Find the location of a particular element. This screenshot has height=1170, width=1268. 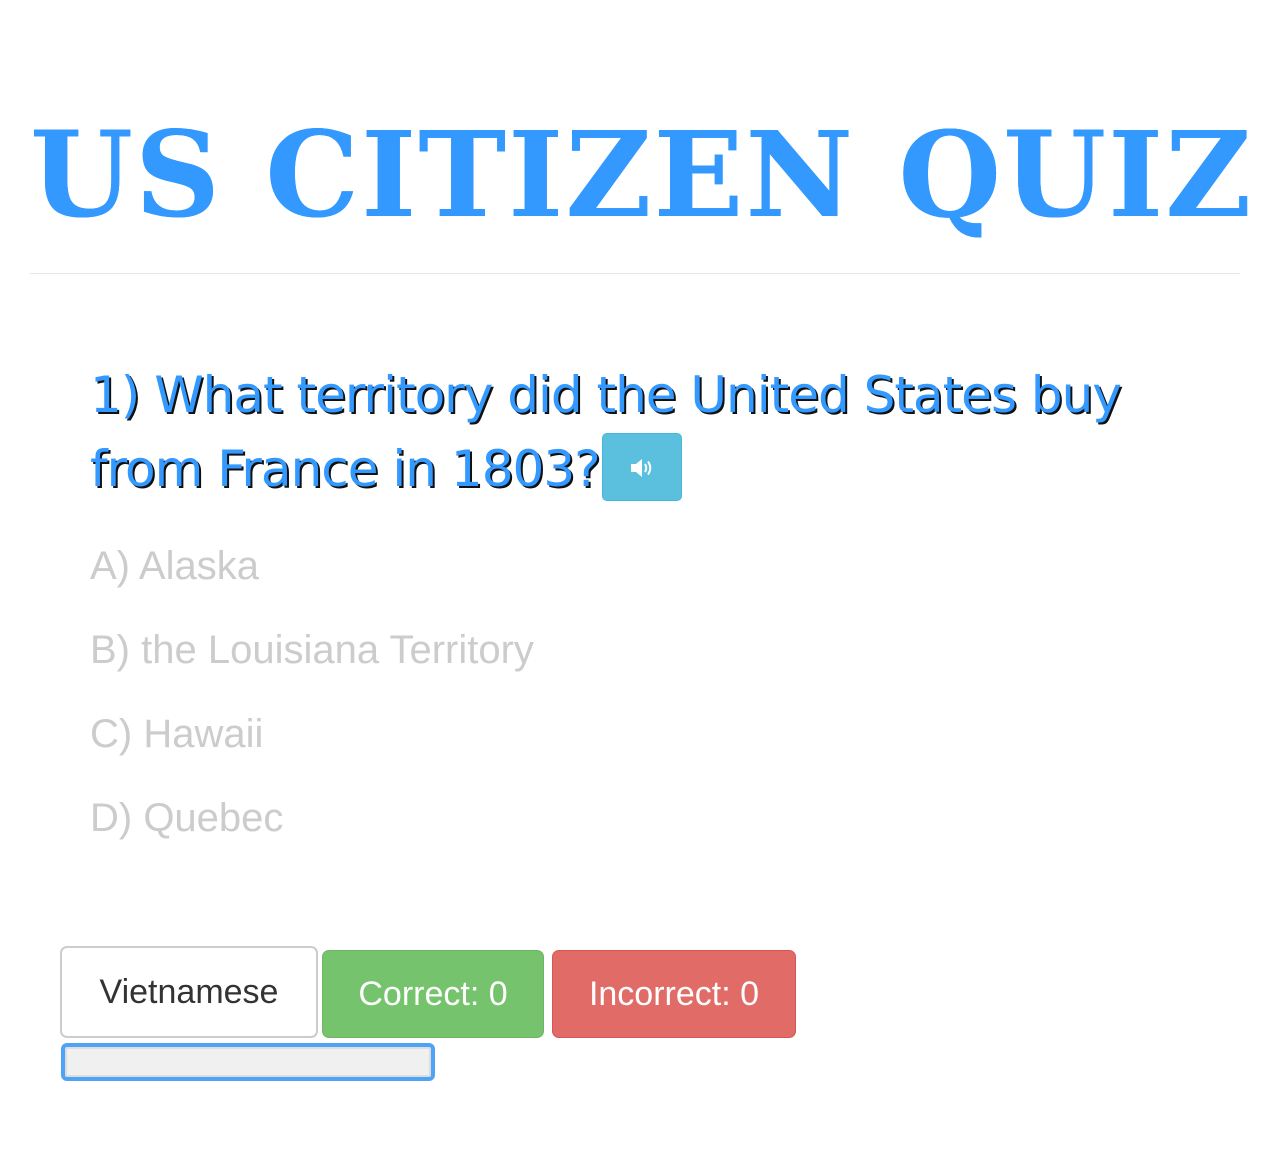

volume-up-icon is located at coordinates (640, 467).